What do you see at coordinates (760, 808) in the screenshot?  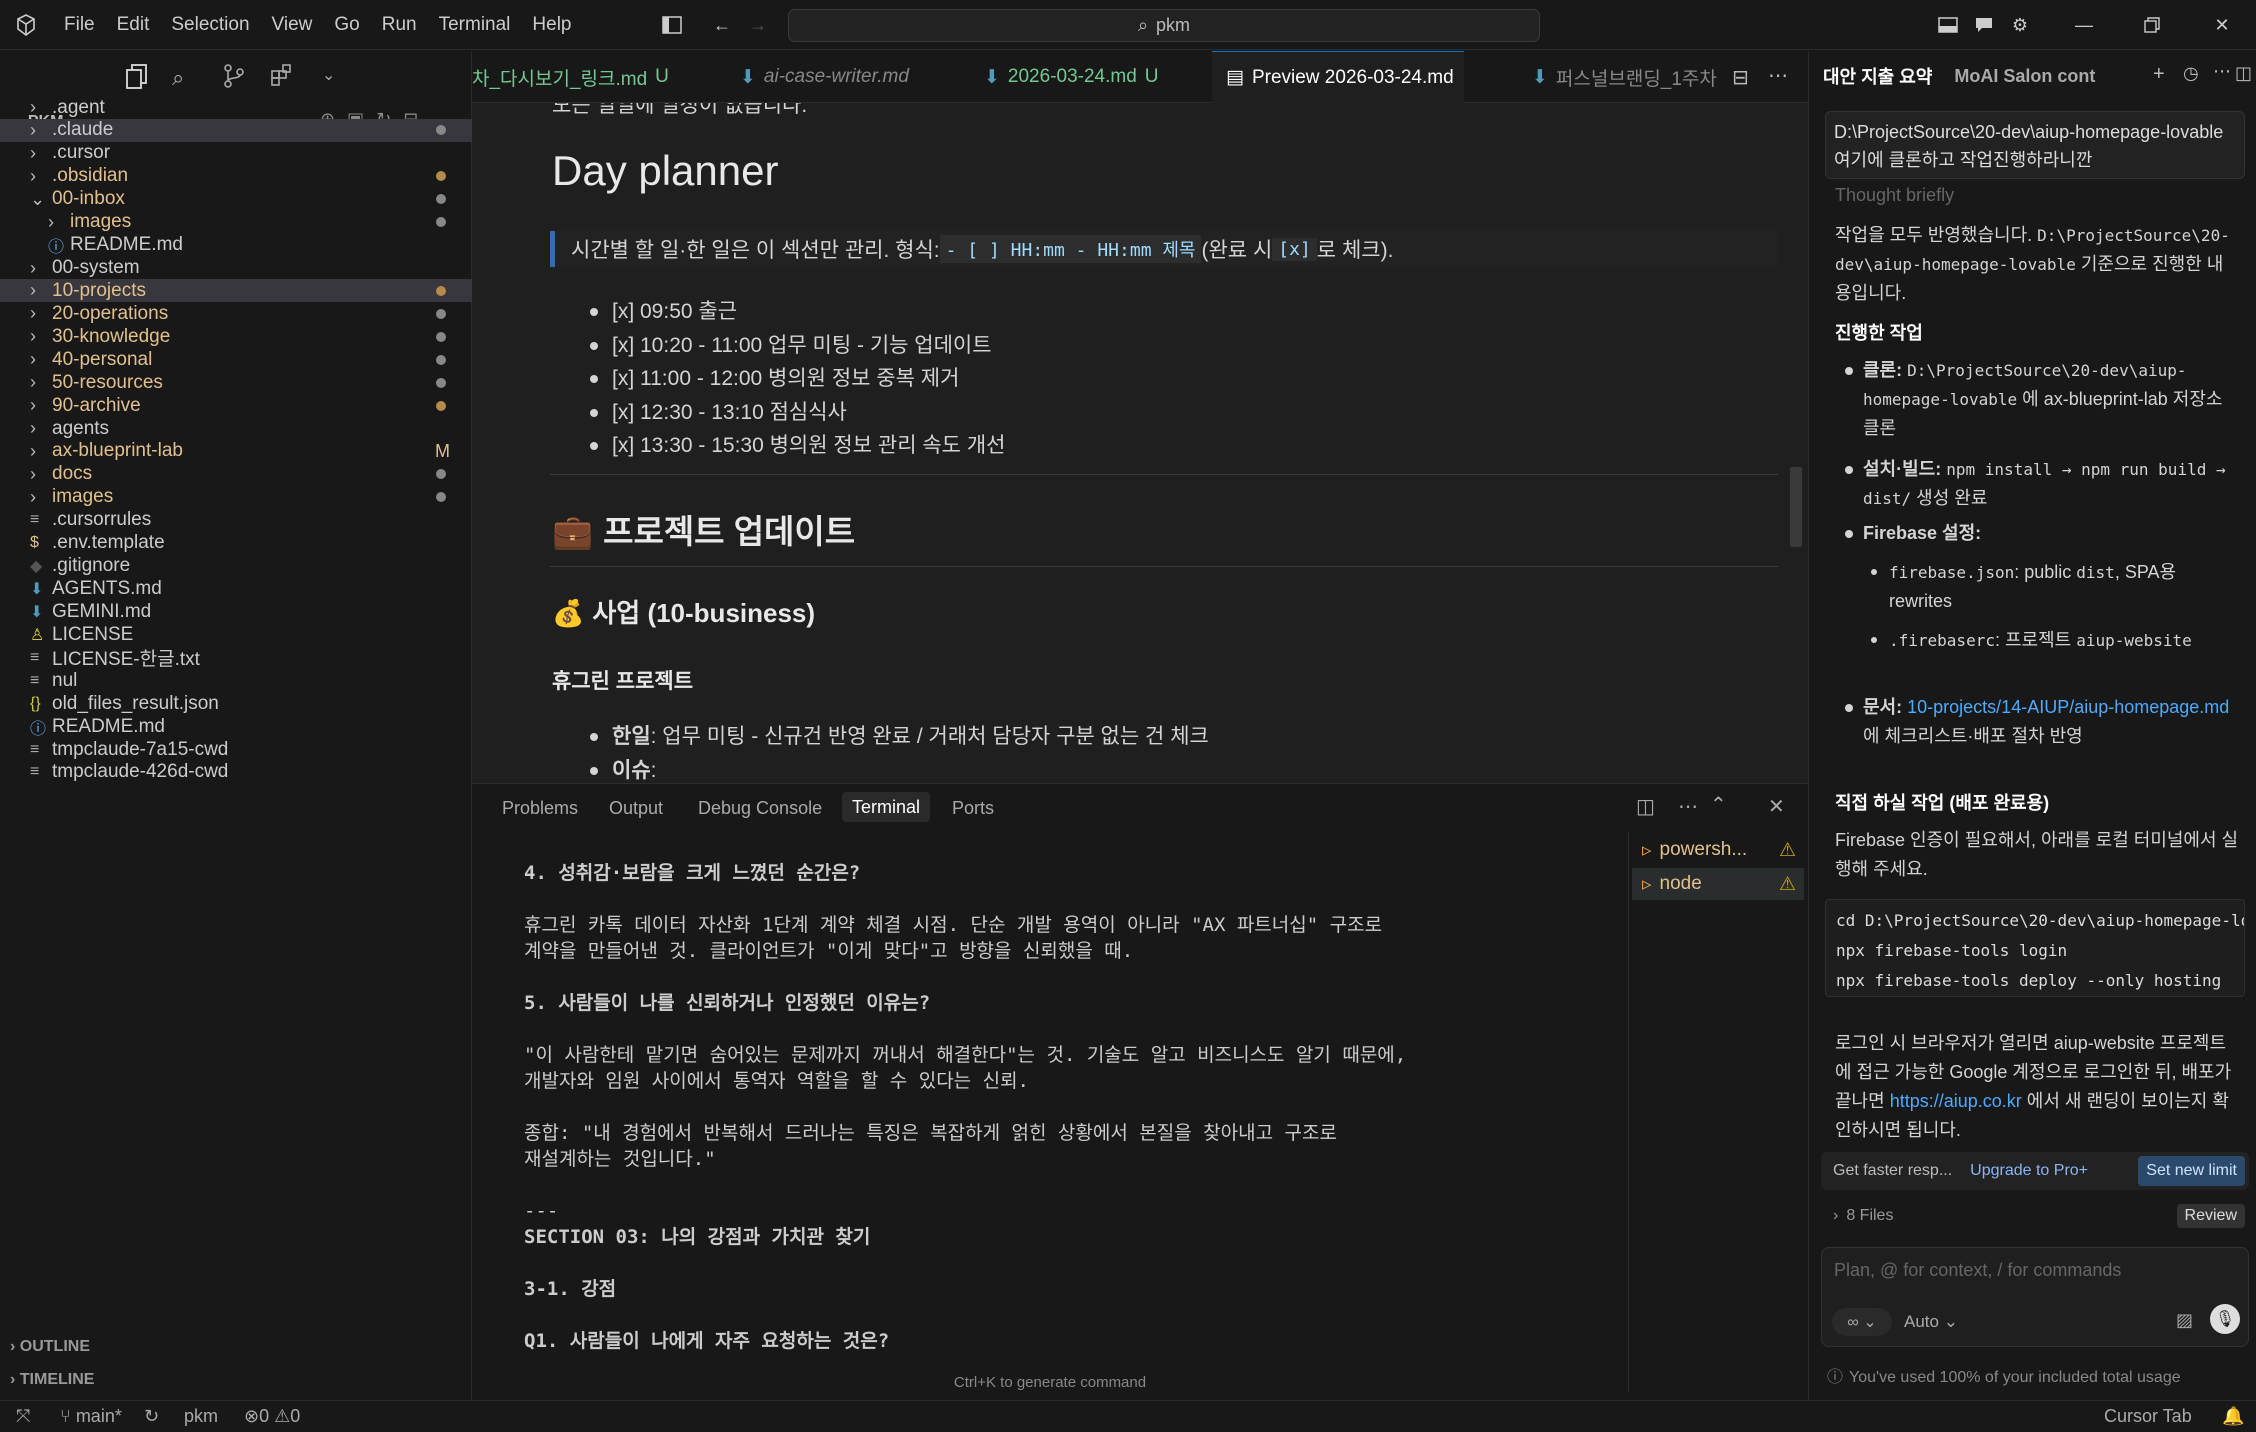 I see `tab-debug-console: Debug Console` at bounding box center [760, 808].